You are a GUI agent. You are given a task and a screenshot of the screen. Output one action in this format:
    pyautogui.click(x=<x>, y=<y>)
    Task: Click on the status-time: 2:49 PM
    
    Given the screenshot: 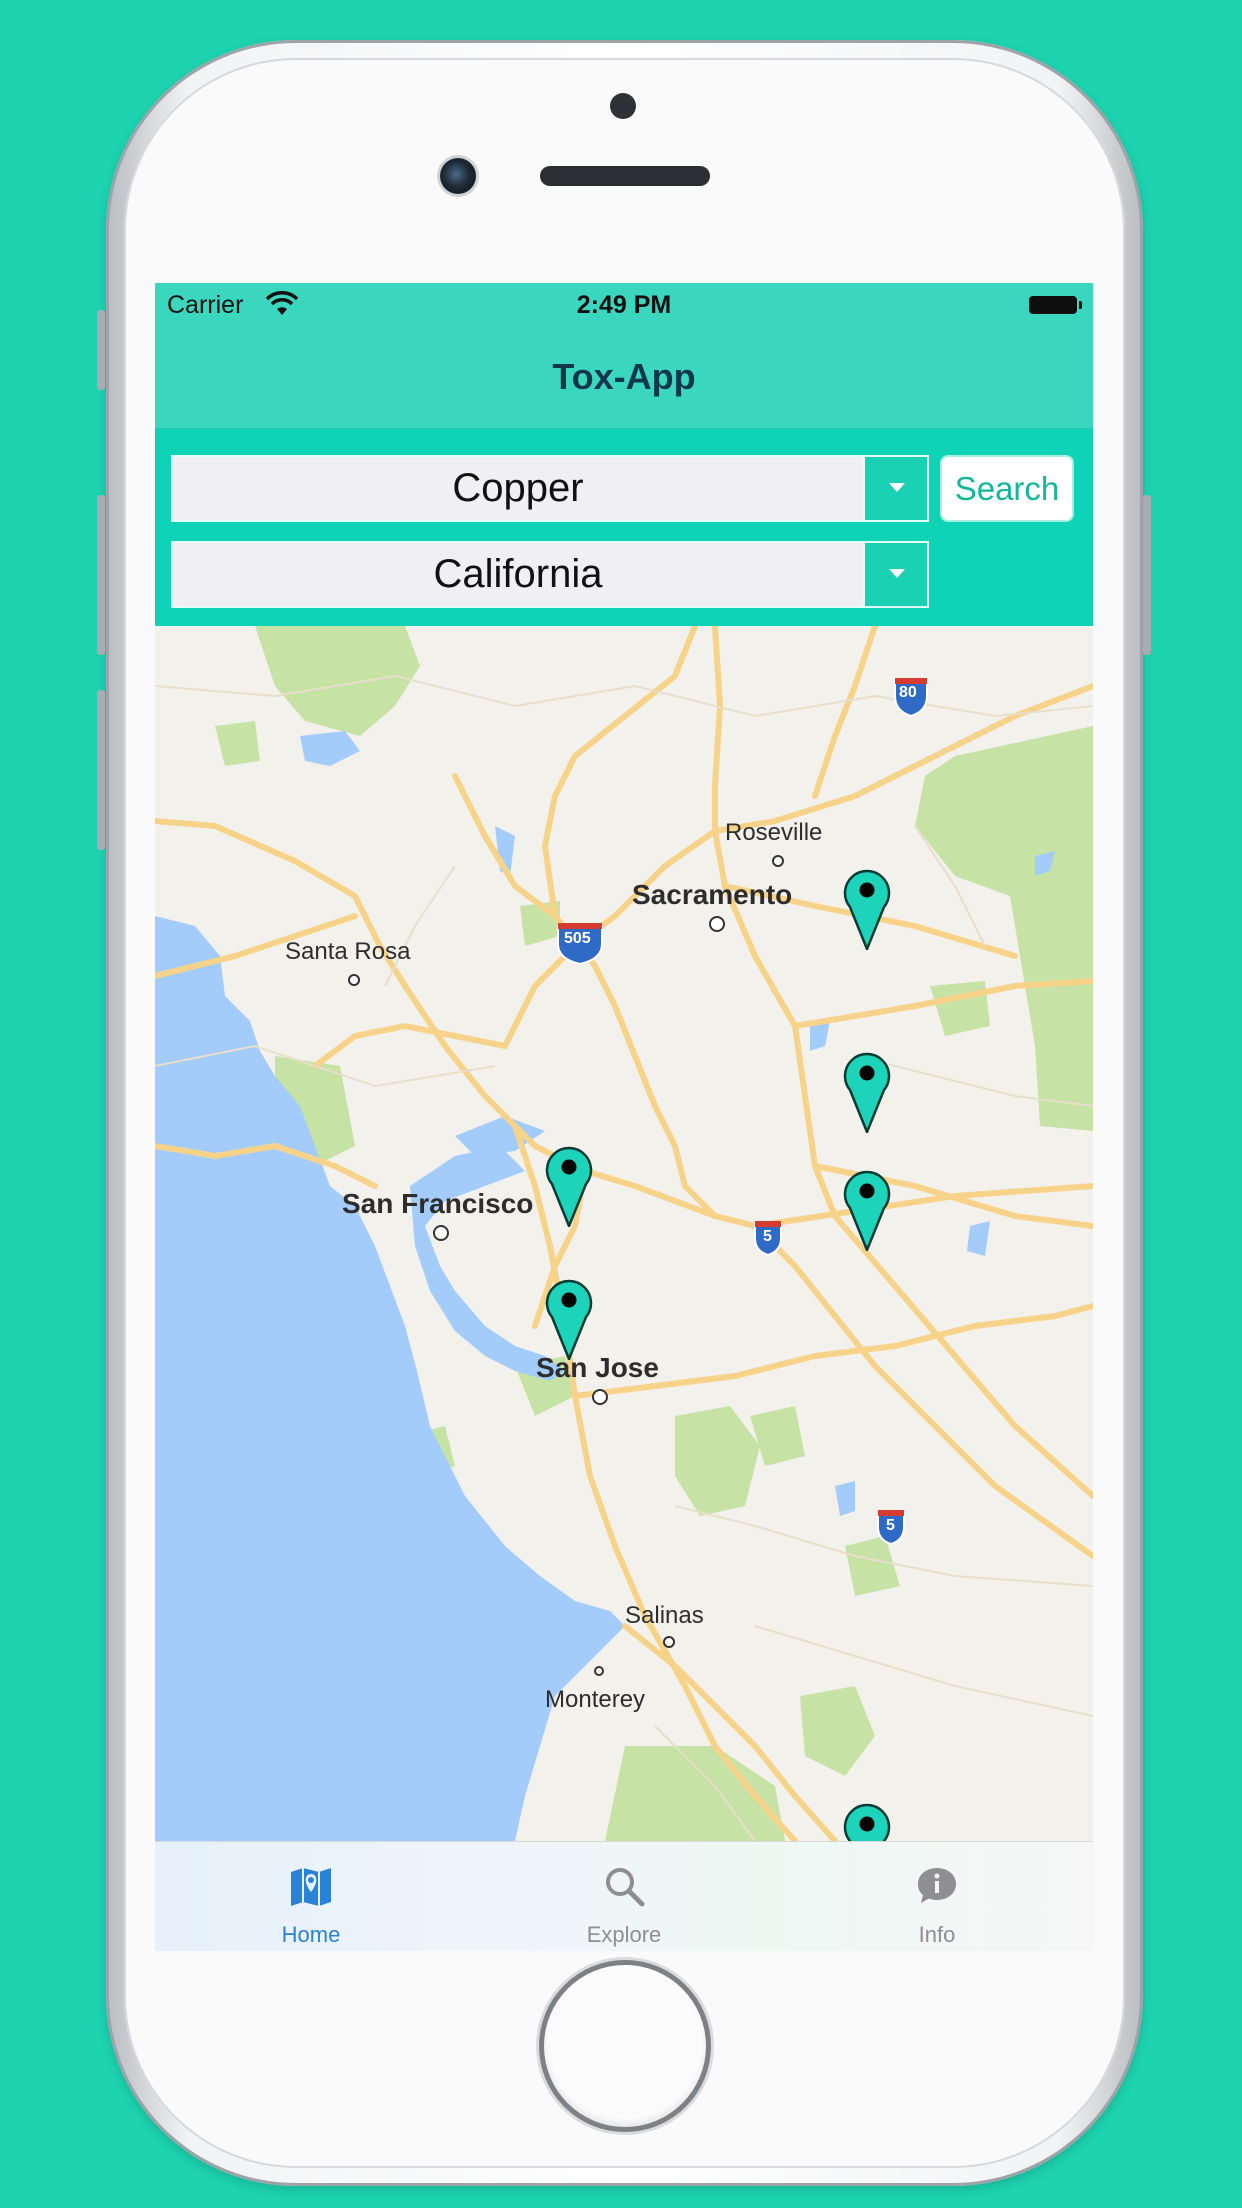 What is the action you would take?
    pyautogui.click(x=624, y=305)
    